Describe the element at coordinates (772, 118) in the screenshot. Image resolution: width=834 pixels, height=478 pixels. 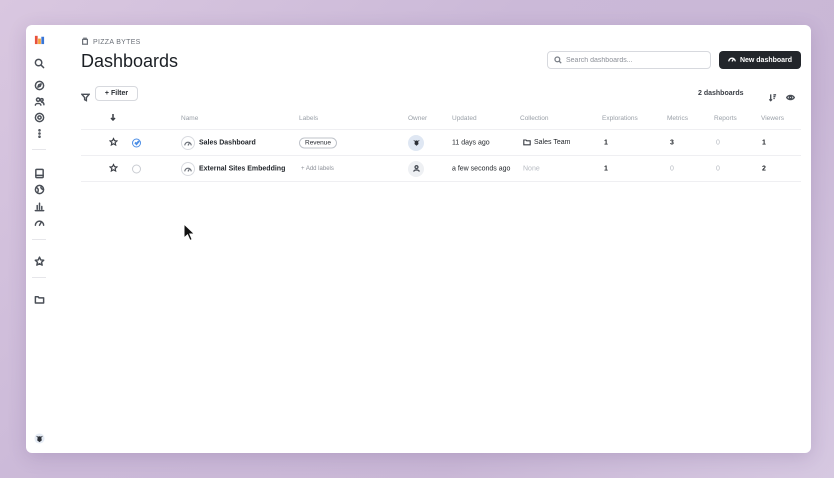
I see `col-viewers: Viewers` at that location.